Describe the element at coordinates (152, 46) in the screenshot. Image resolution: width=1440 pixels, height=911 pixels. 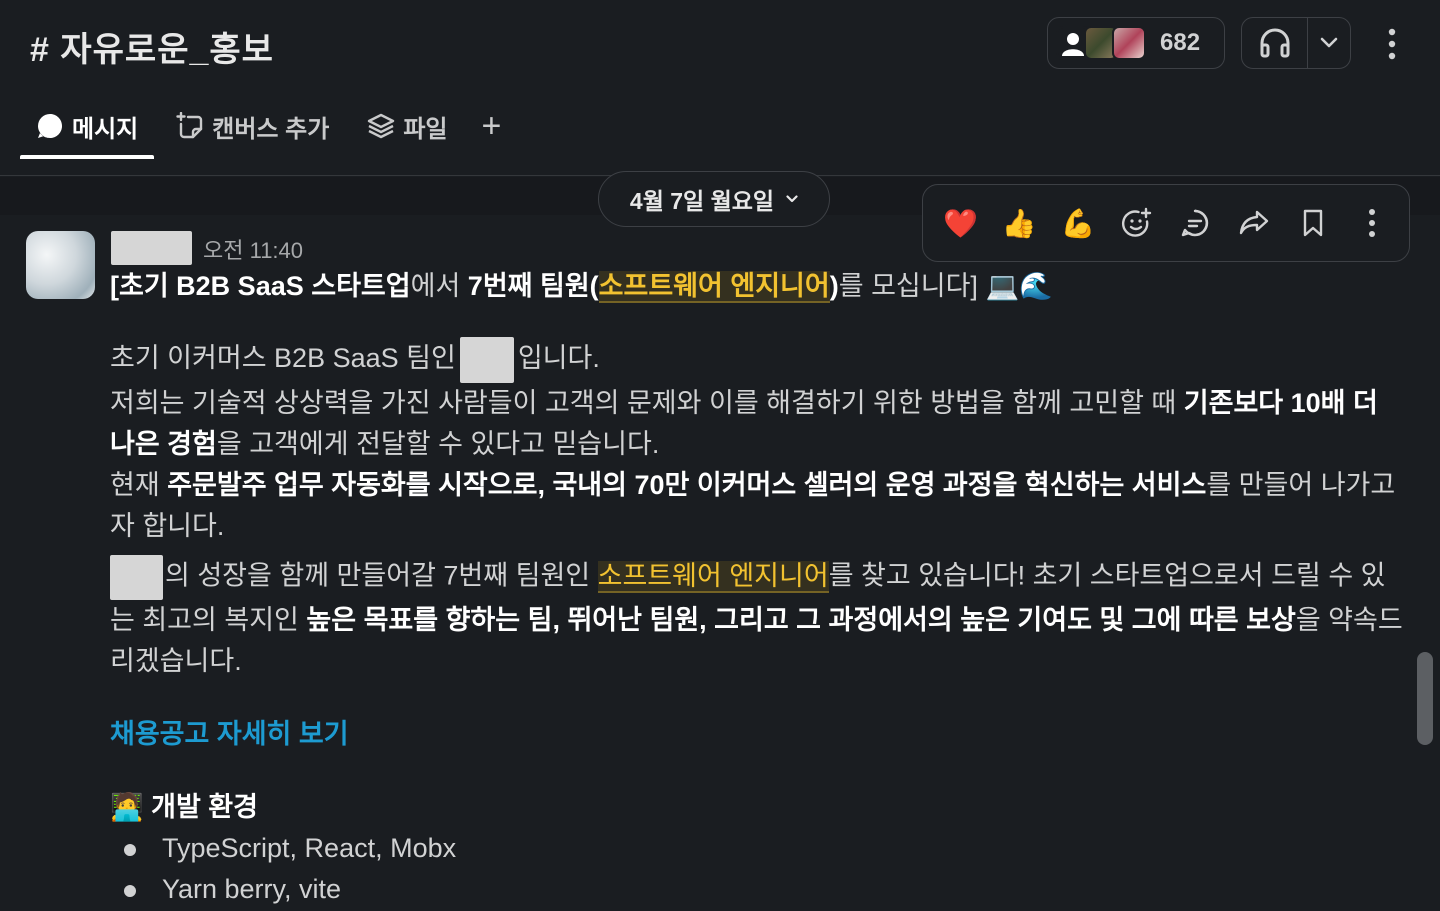
I see `channel-title: # 자유로운_홍보` at that location.